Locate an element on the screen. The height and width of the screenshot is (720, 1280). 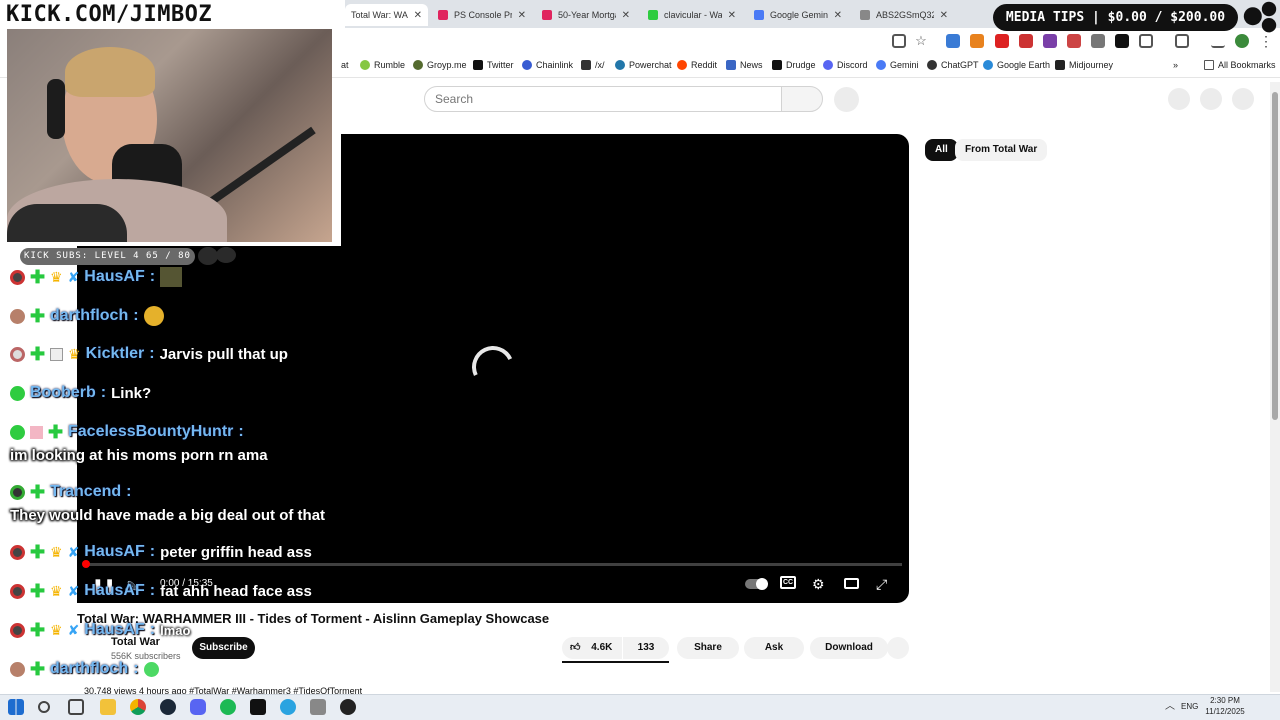
star-icon: ☆ is located at coordinates (921, 41).